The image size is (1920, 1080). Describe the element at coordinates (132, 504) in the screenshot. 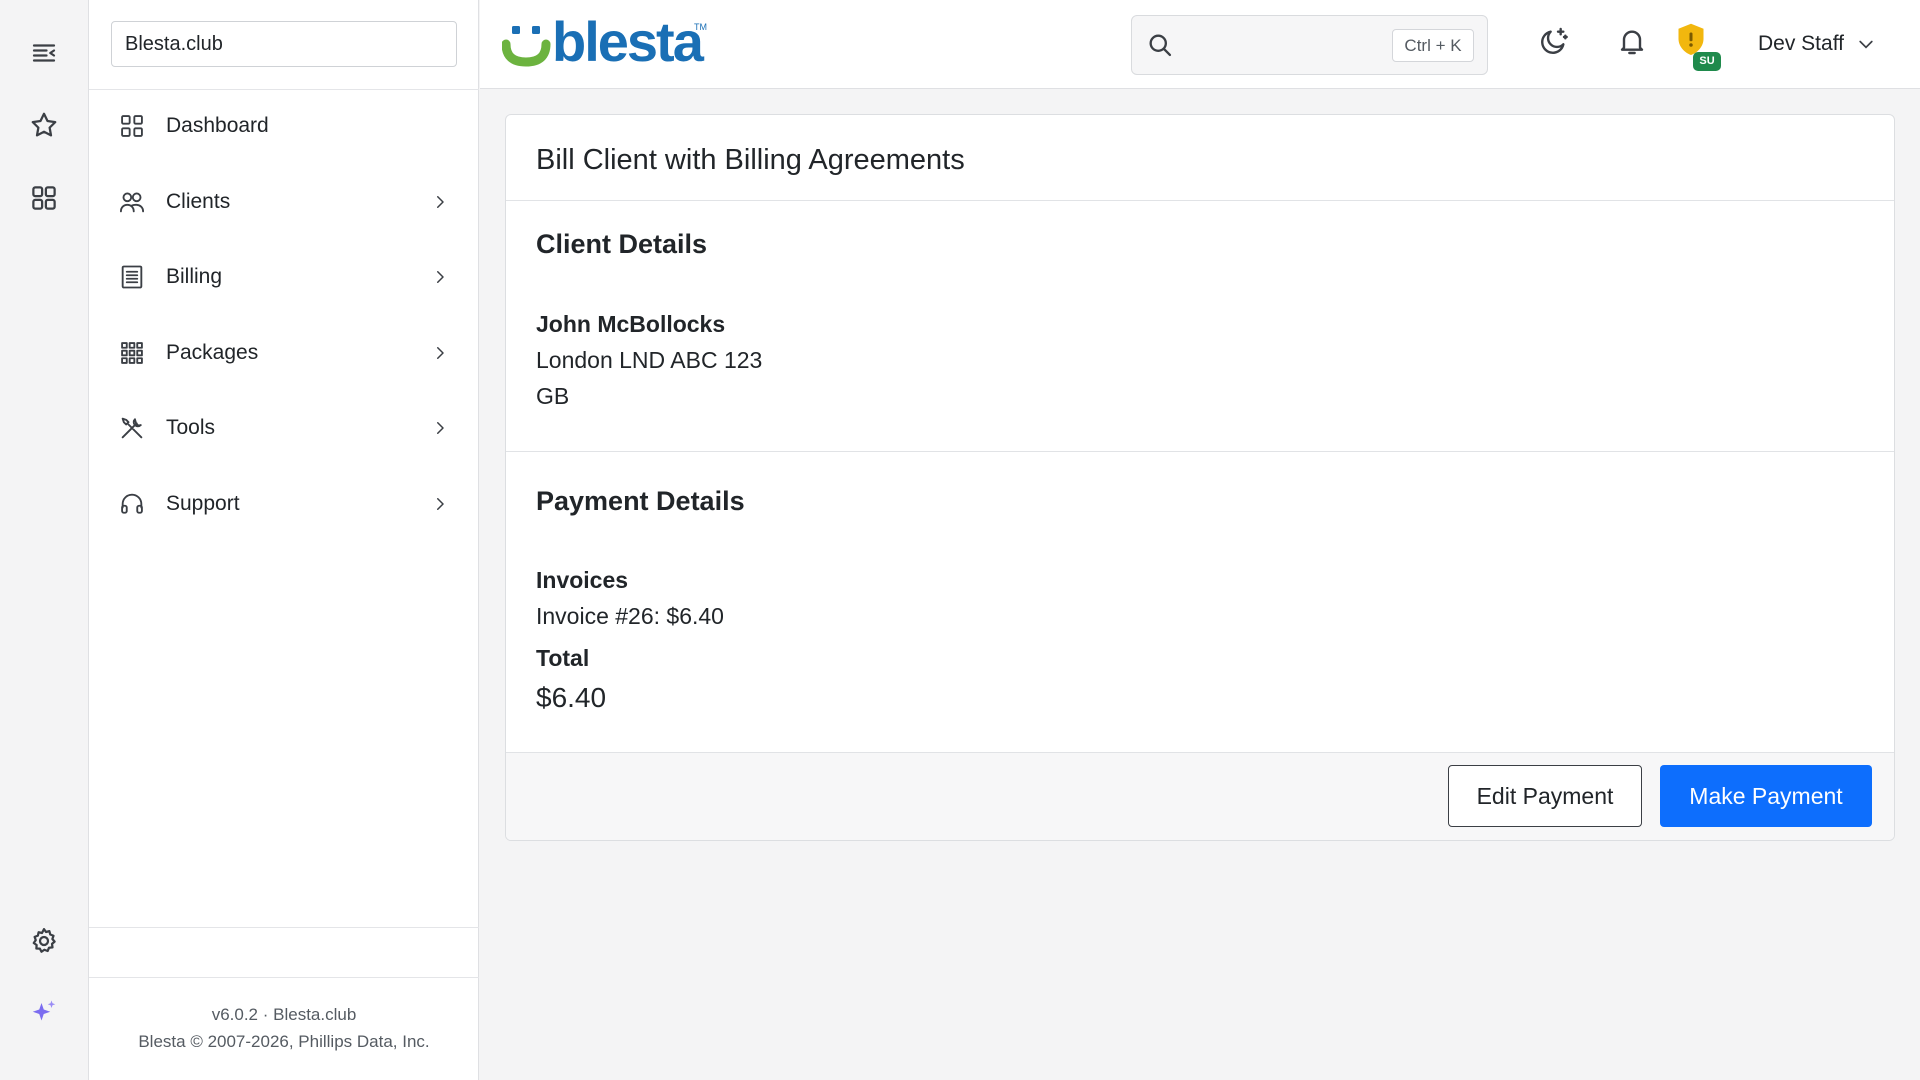

I see `headset-icon` at that location.